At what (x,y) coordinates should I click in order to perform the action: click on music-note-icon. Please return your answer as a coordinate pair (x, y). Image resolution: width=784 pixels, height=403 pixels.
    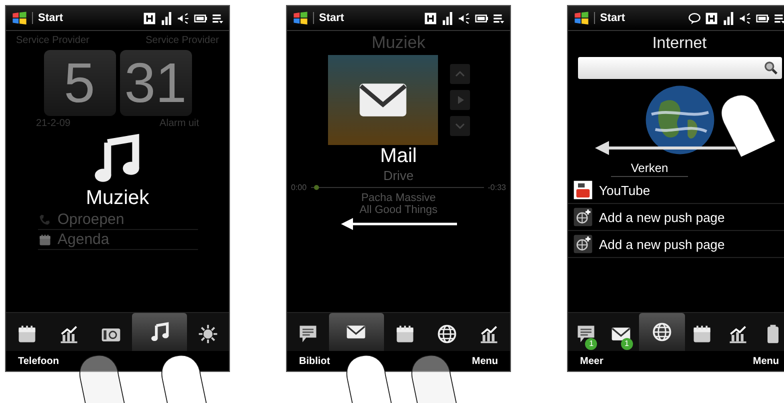
    Looking at the image, I should click on (159, 332).